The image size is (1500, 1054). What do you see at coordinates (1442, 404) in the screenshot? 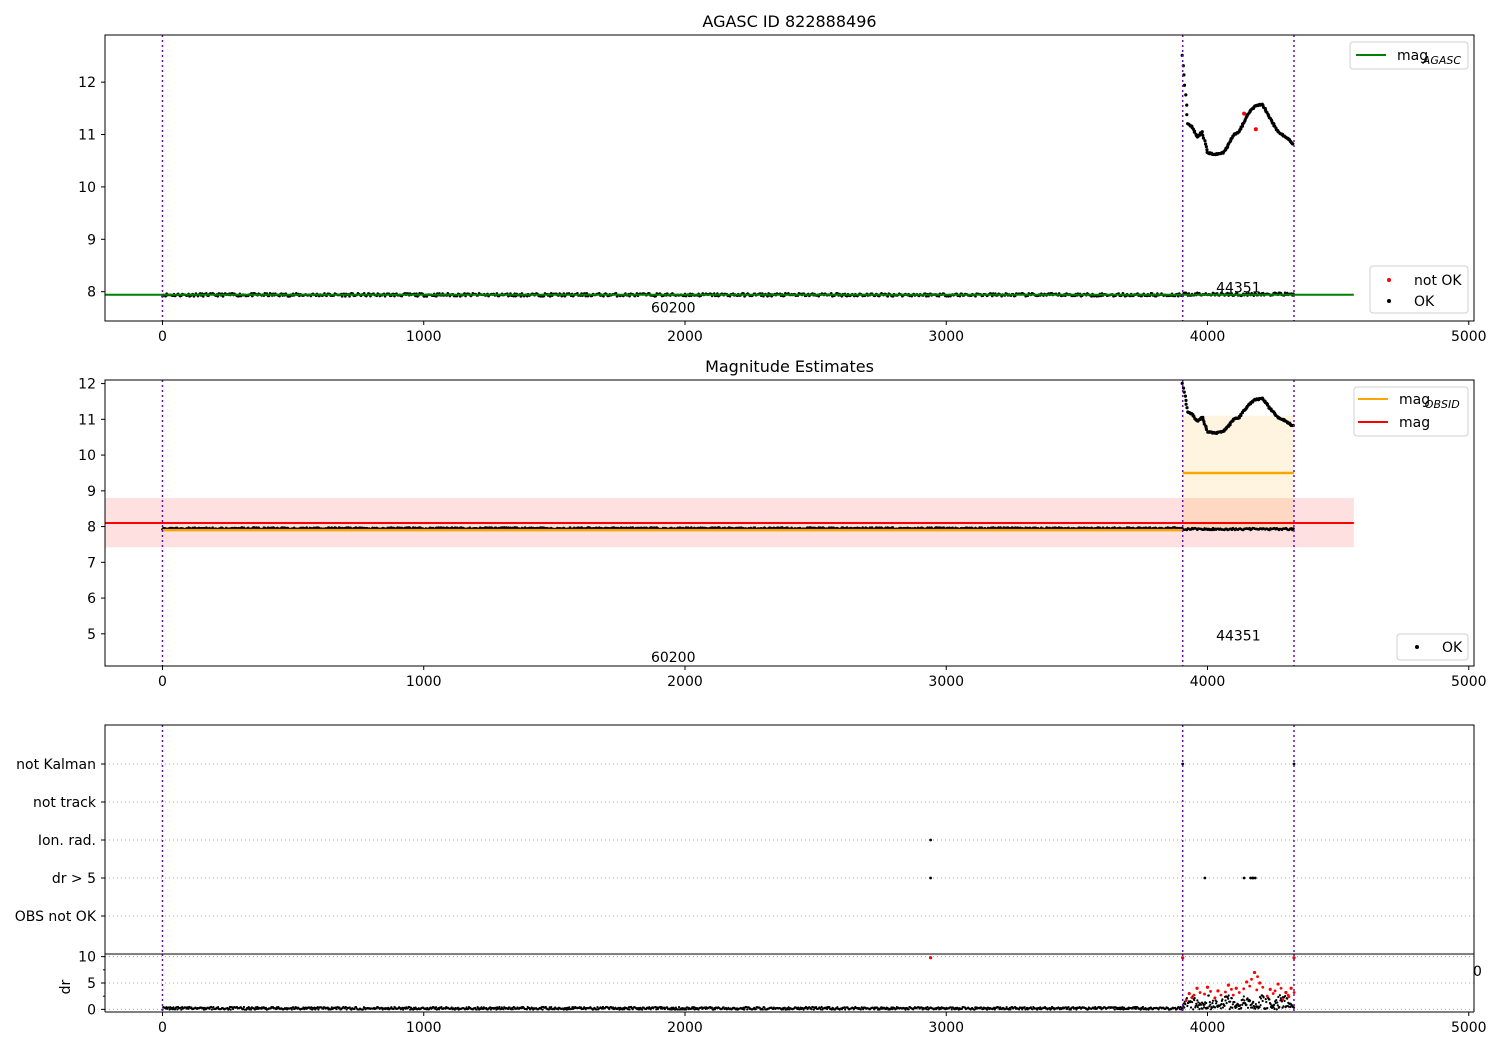
I see `estimates-legend-mag-obsid-subscript: OBSID` at bounding box center [1442, 404].